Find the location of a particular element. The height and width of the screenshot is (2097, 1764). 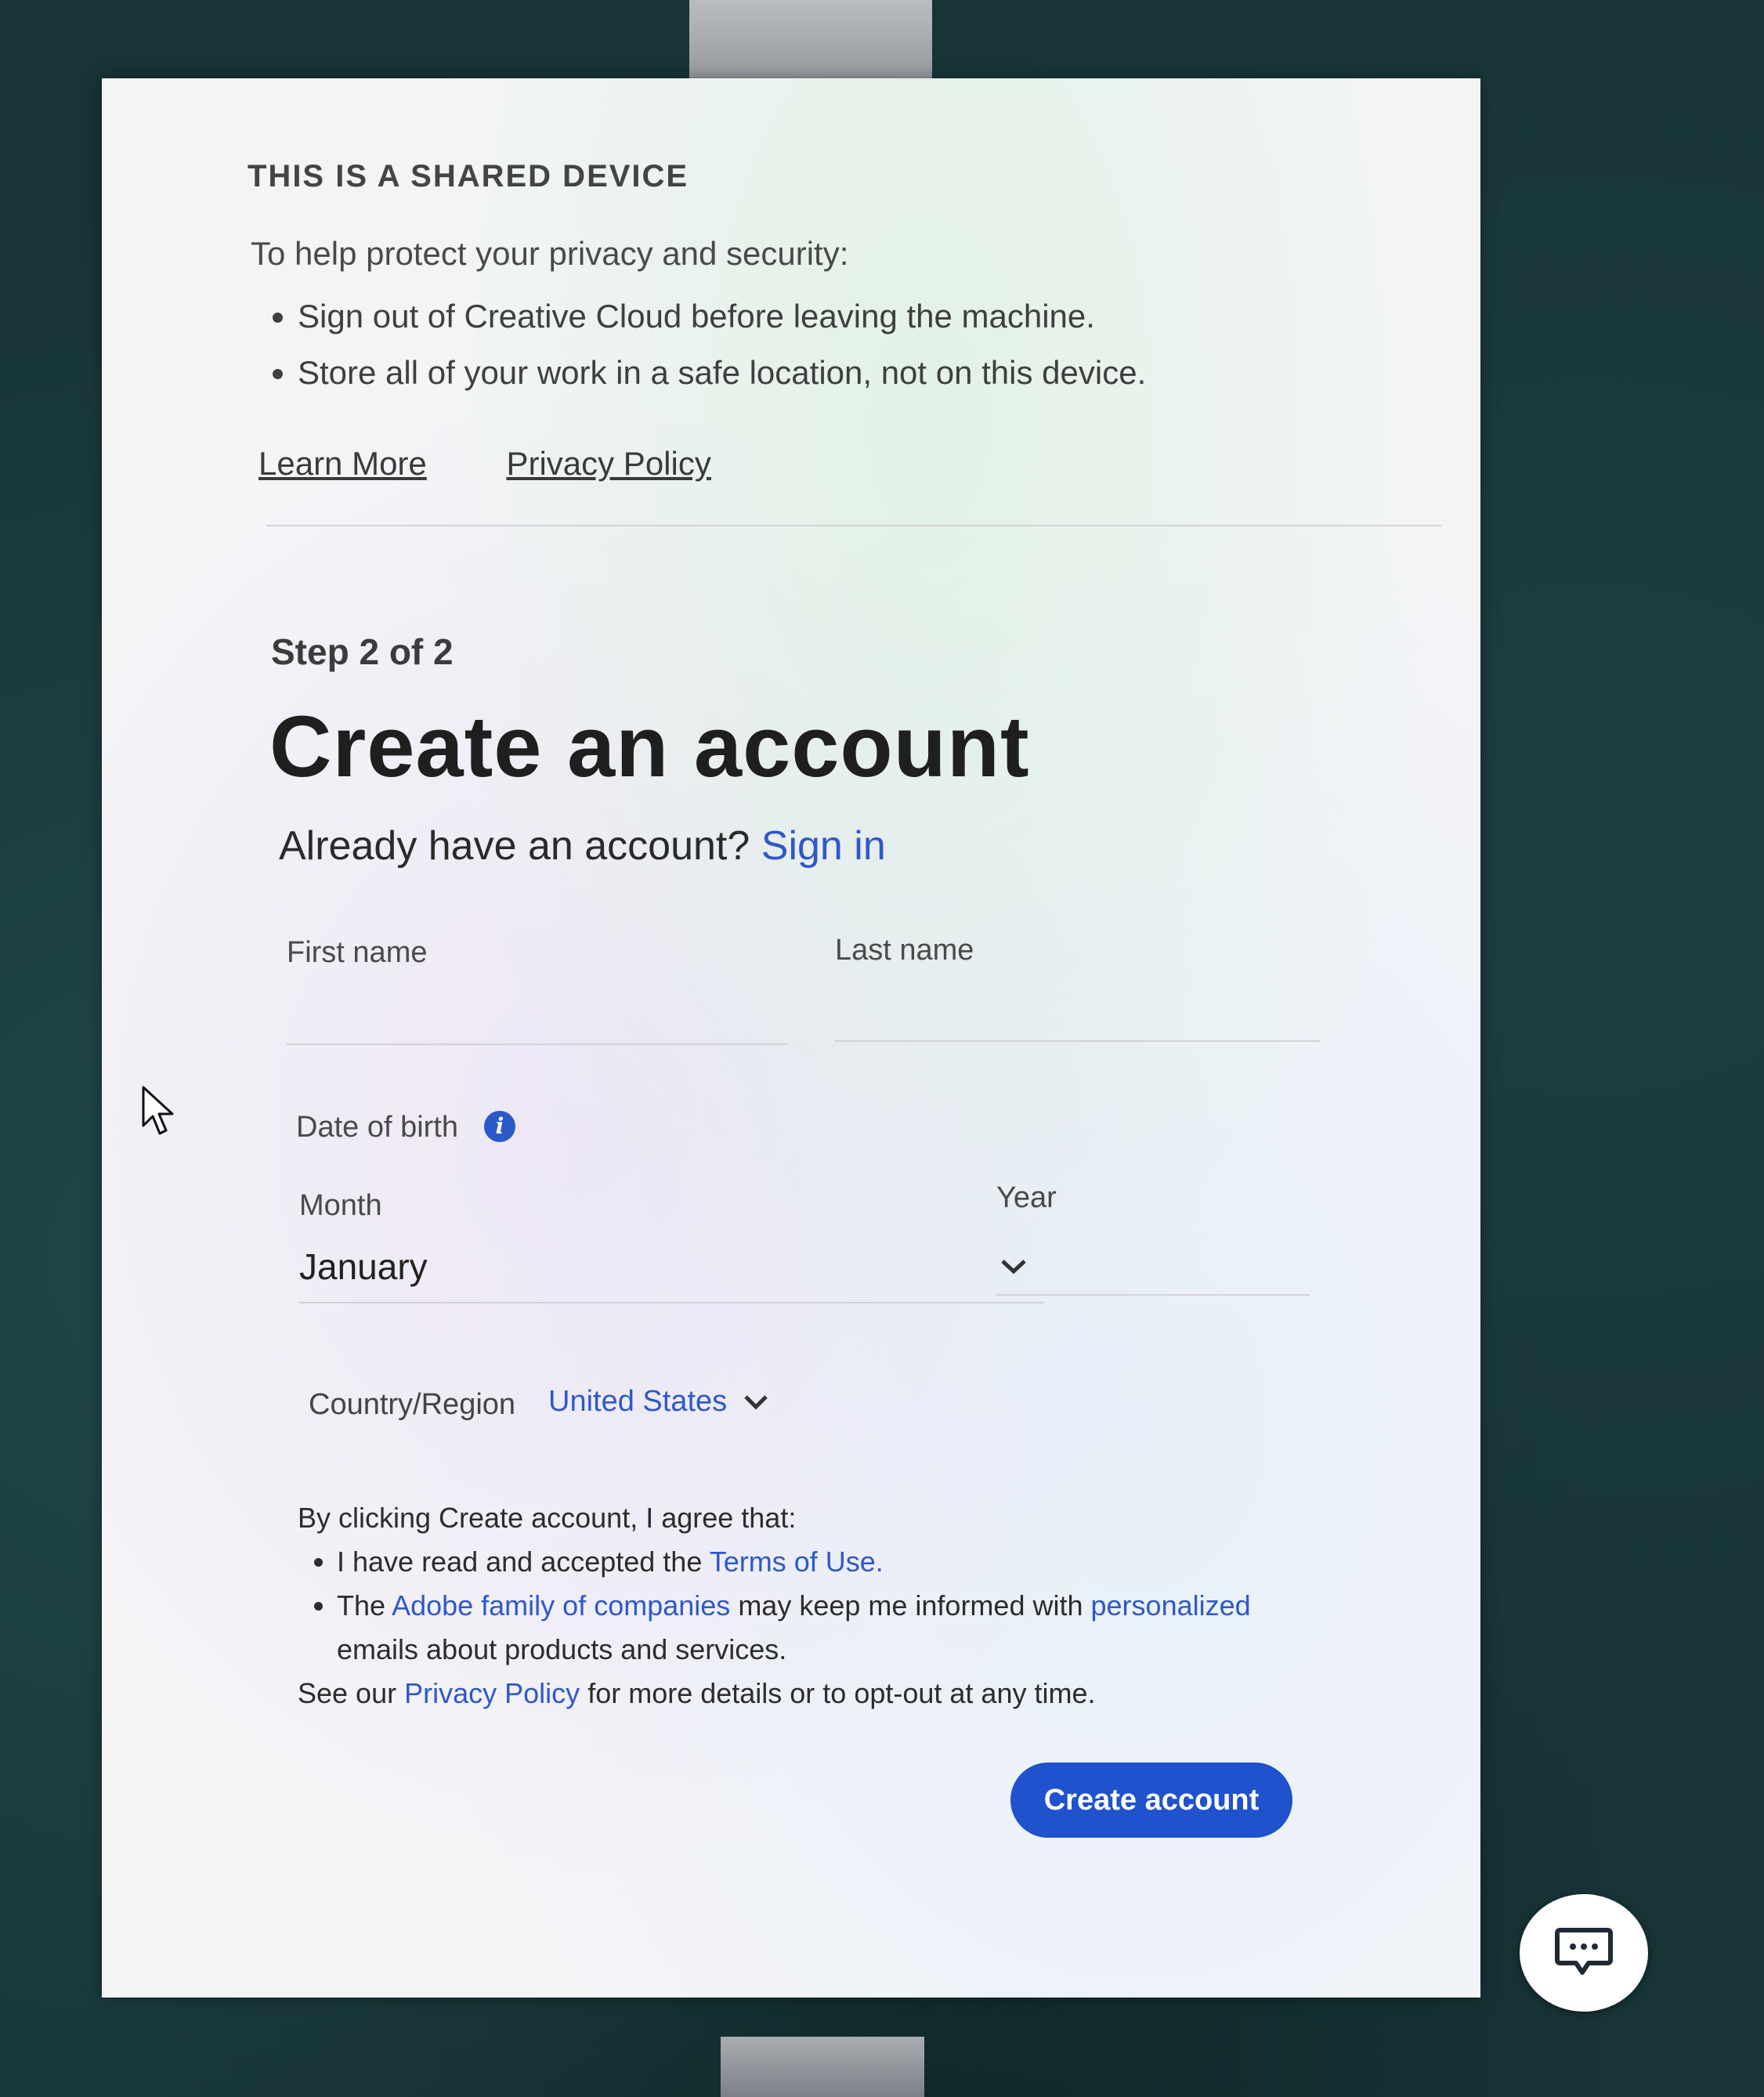

adobe-family-link: Adobe family of companies is located at coordinates (561, 1605).